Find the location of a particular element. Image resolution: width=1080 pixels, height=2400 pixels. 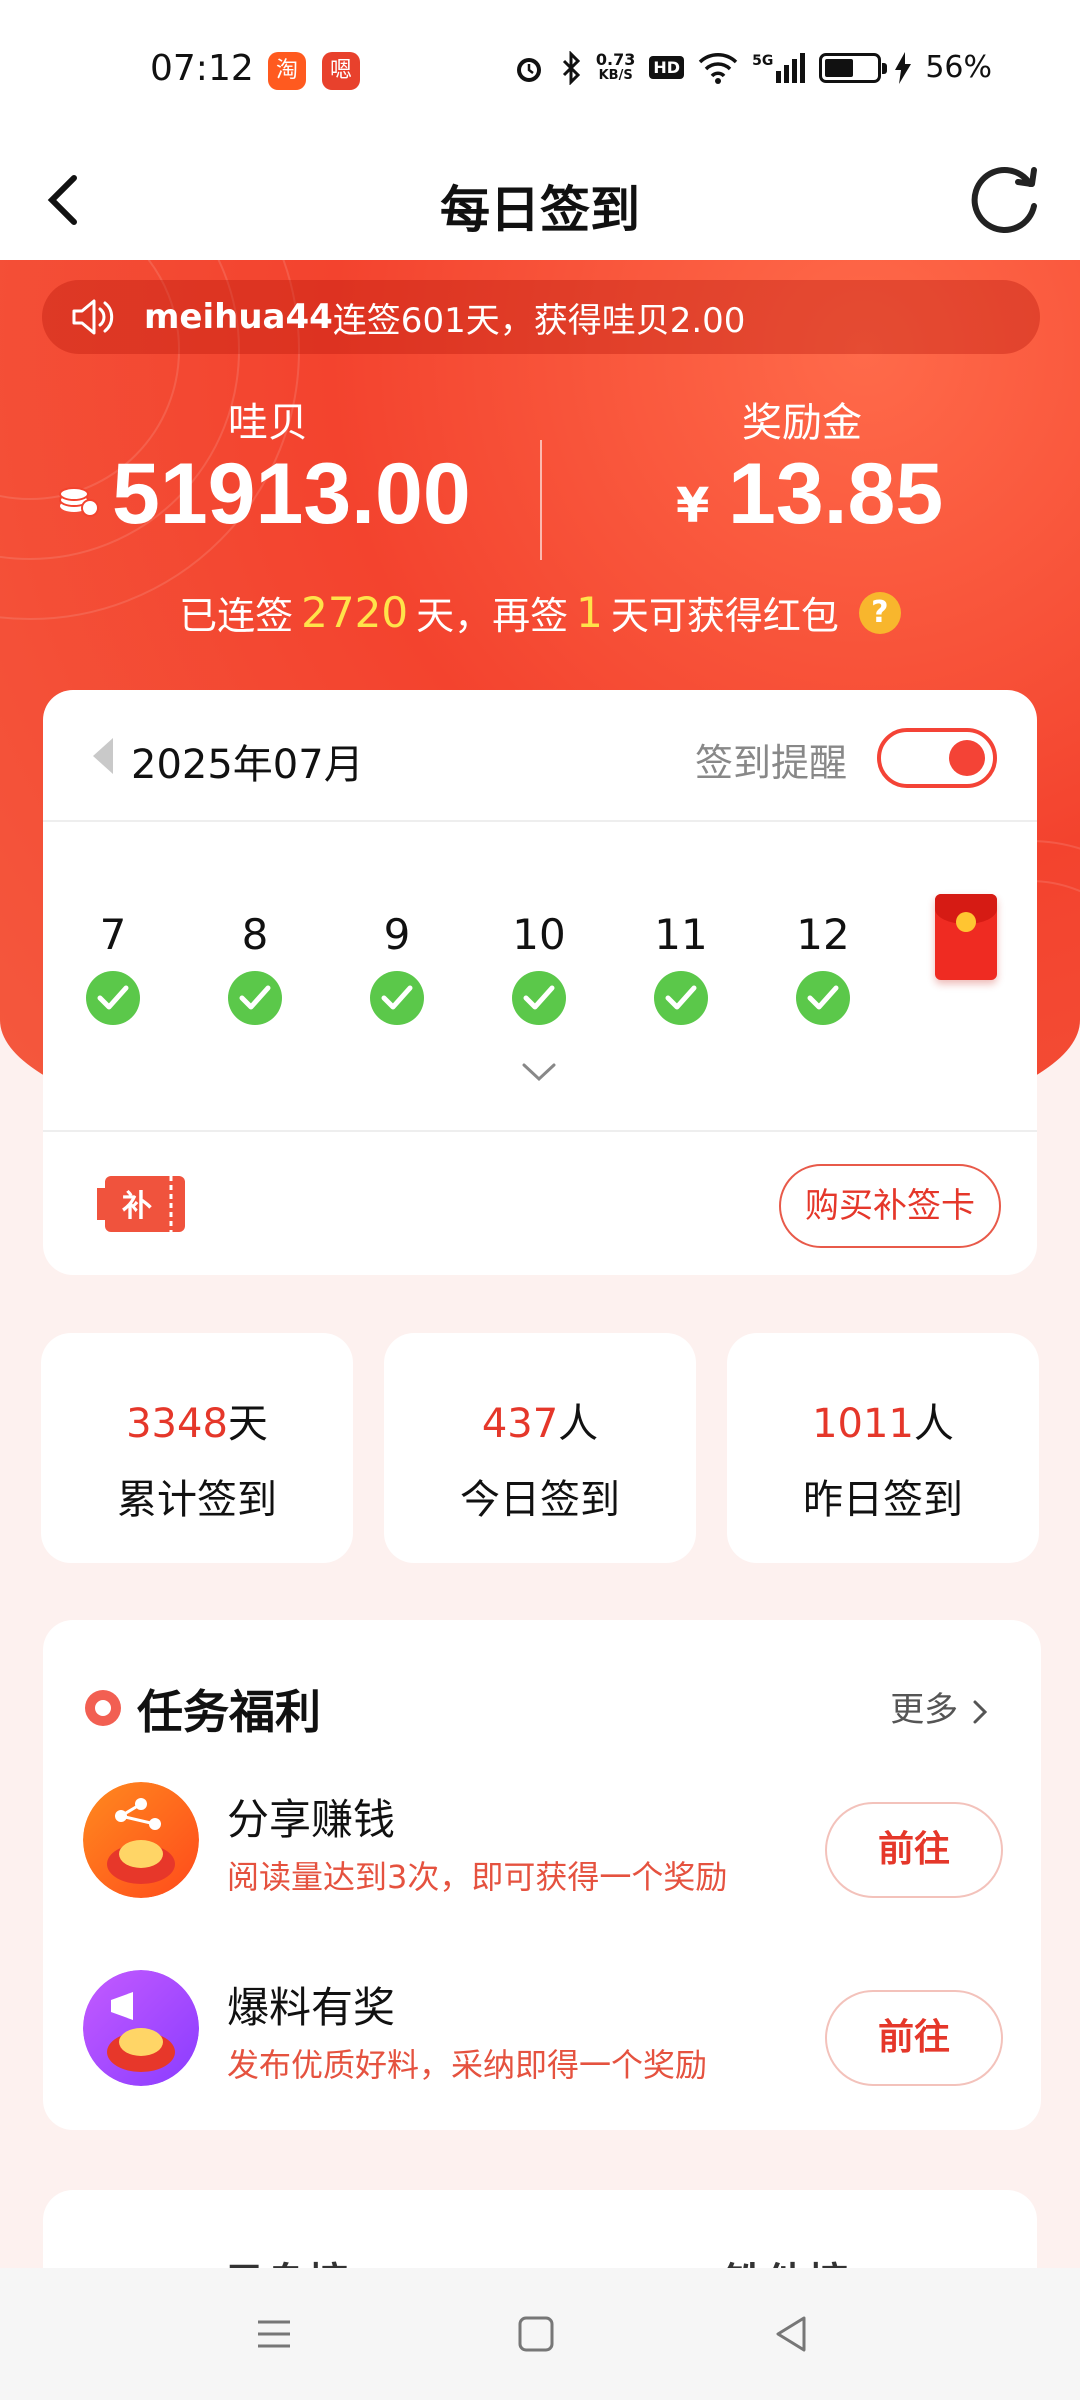

chevron-down-icon is located at coordinates (539, 1072).